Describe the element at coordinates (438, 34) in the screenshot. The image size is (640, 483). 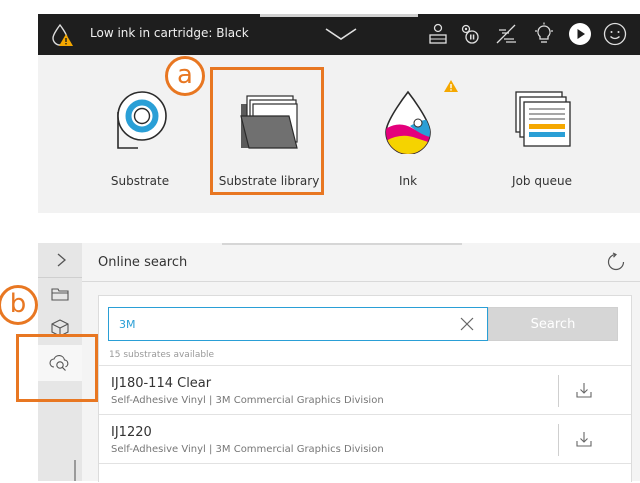
I see `substrate-load-icon` at that location.